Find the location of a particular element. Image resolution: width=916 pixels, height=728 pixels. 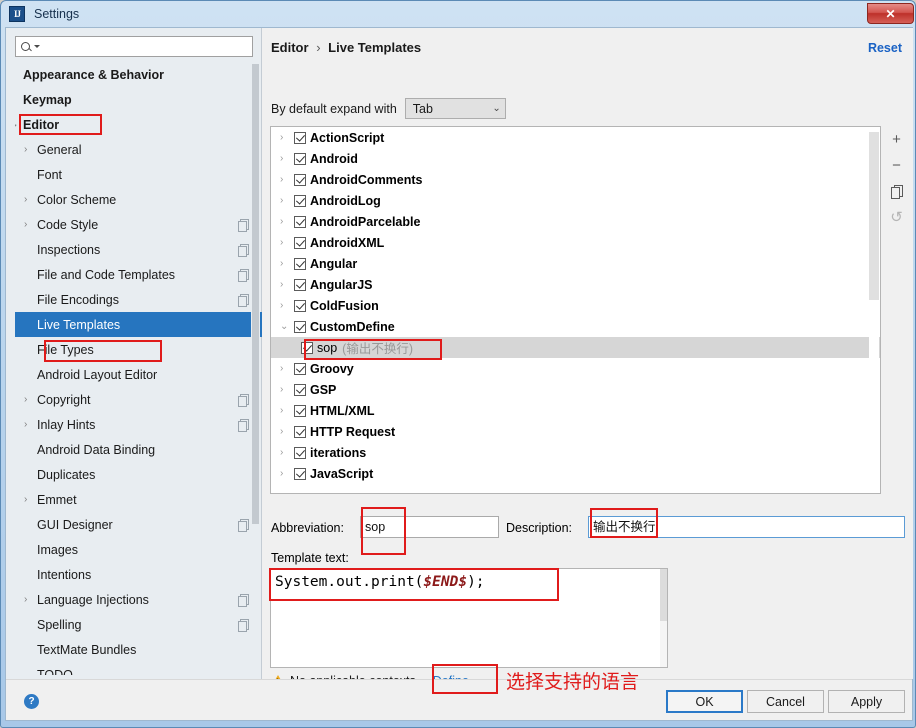

template-row: › JavaScript is located at coordinates (575, 473).